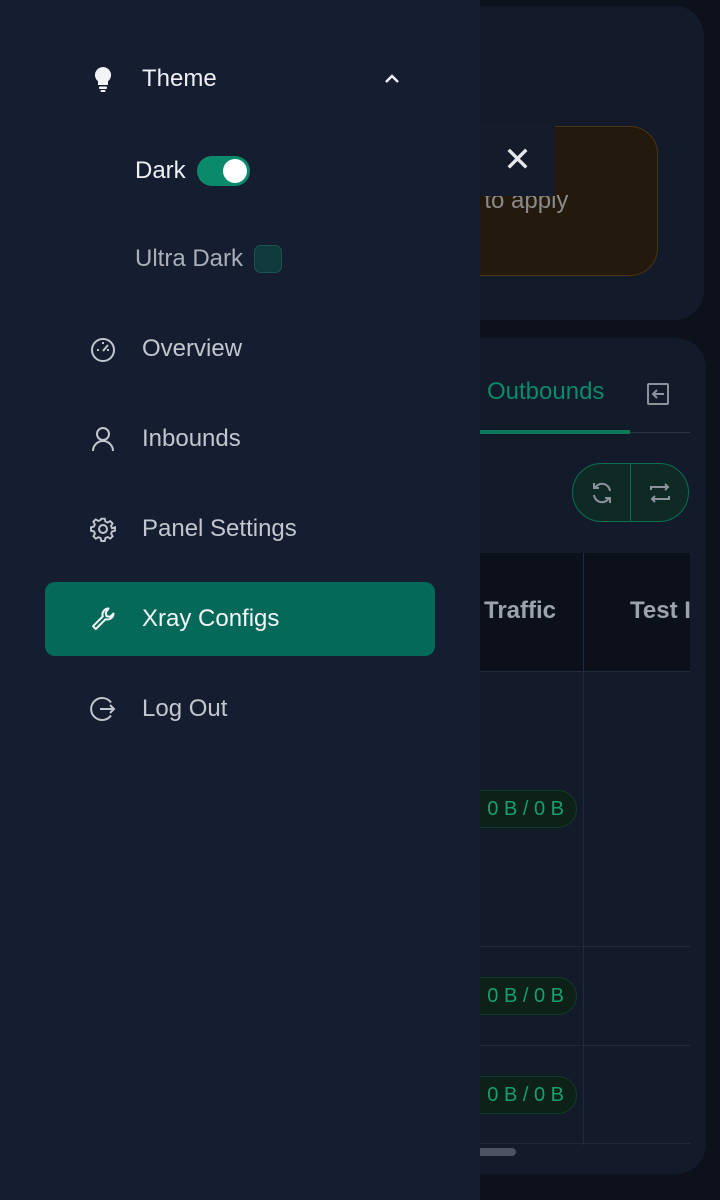 Image resolution: width=720 pixels, height=1200 pixels. Describe the element at coordinates (660, 432) in the screenshot. I see `tab-divider` at that location.